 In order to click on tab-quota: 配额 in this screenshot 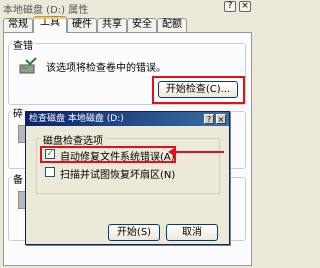, I will do `click(172, 25)`.